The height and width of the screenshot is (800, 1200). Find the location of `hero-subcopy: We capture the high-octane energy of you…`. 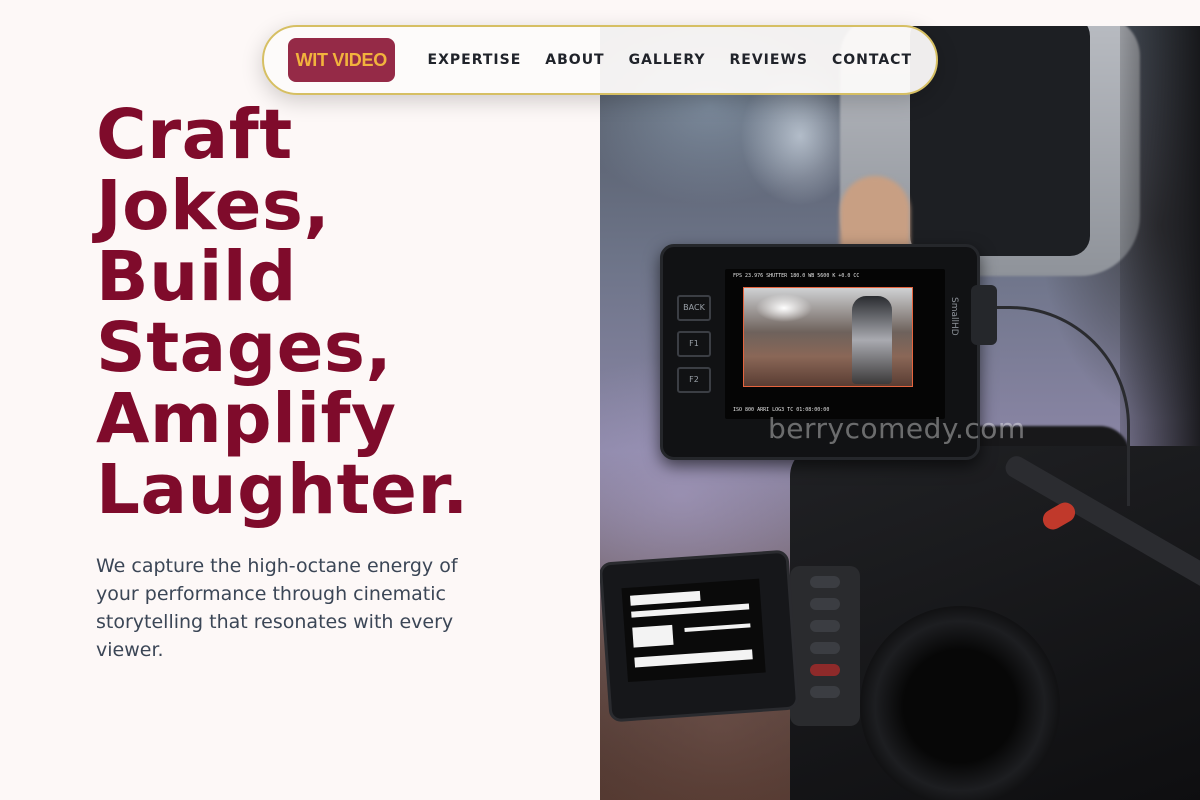

hero-subcopy: We capture the high-octane energy of you… is located at coordinates (277, 608).